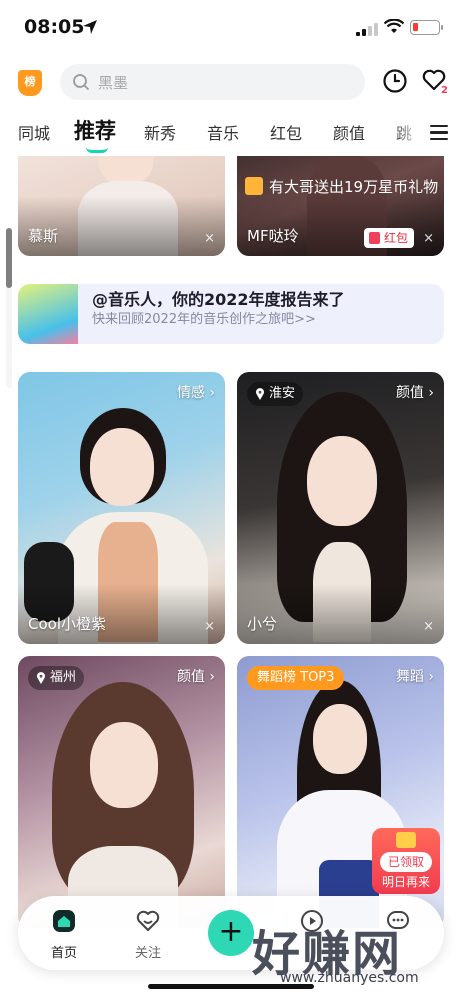 The image size is (462, 1000). I want to click on streamer-name: Cool小橙紫, so click(67, 624).